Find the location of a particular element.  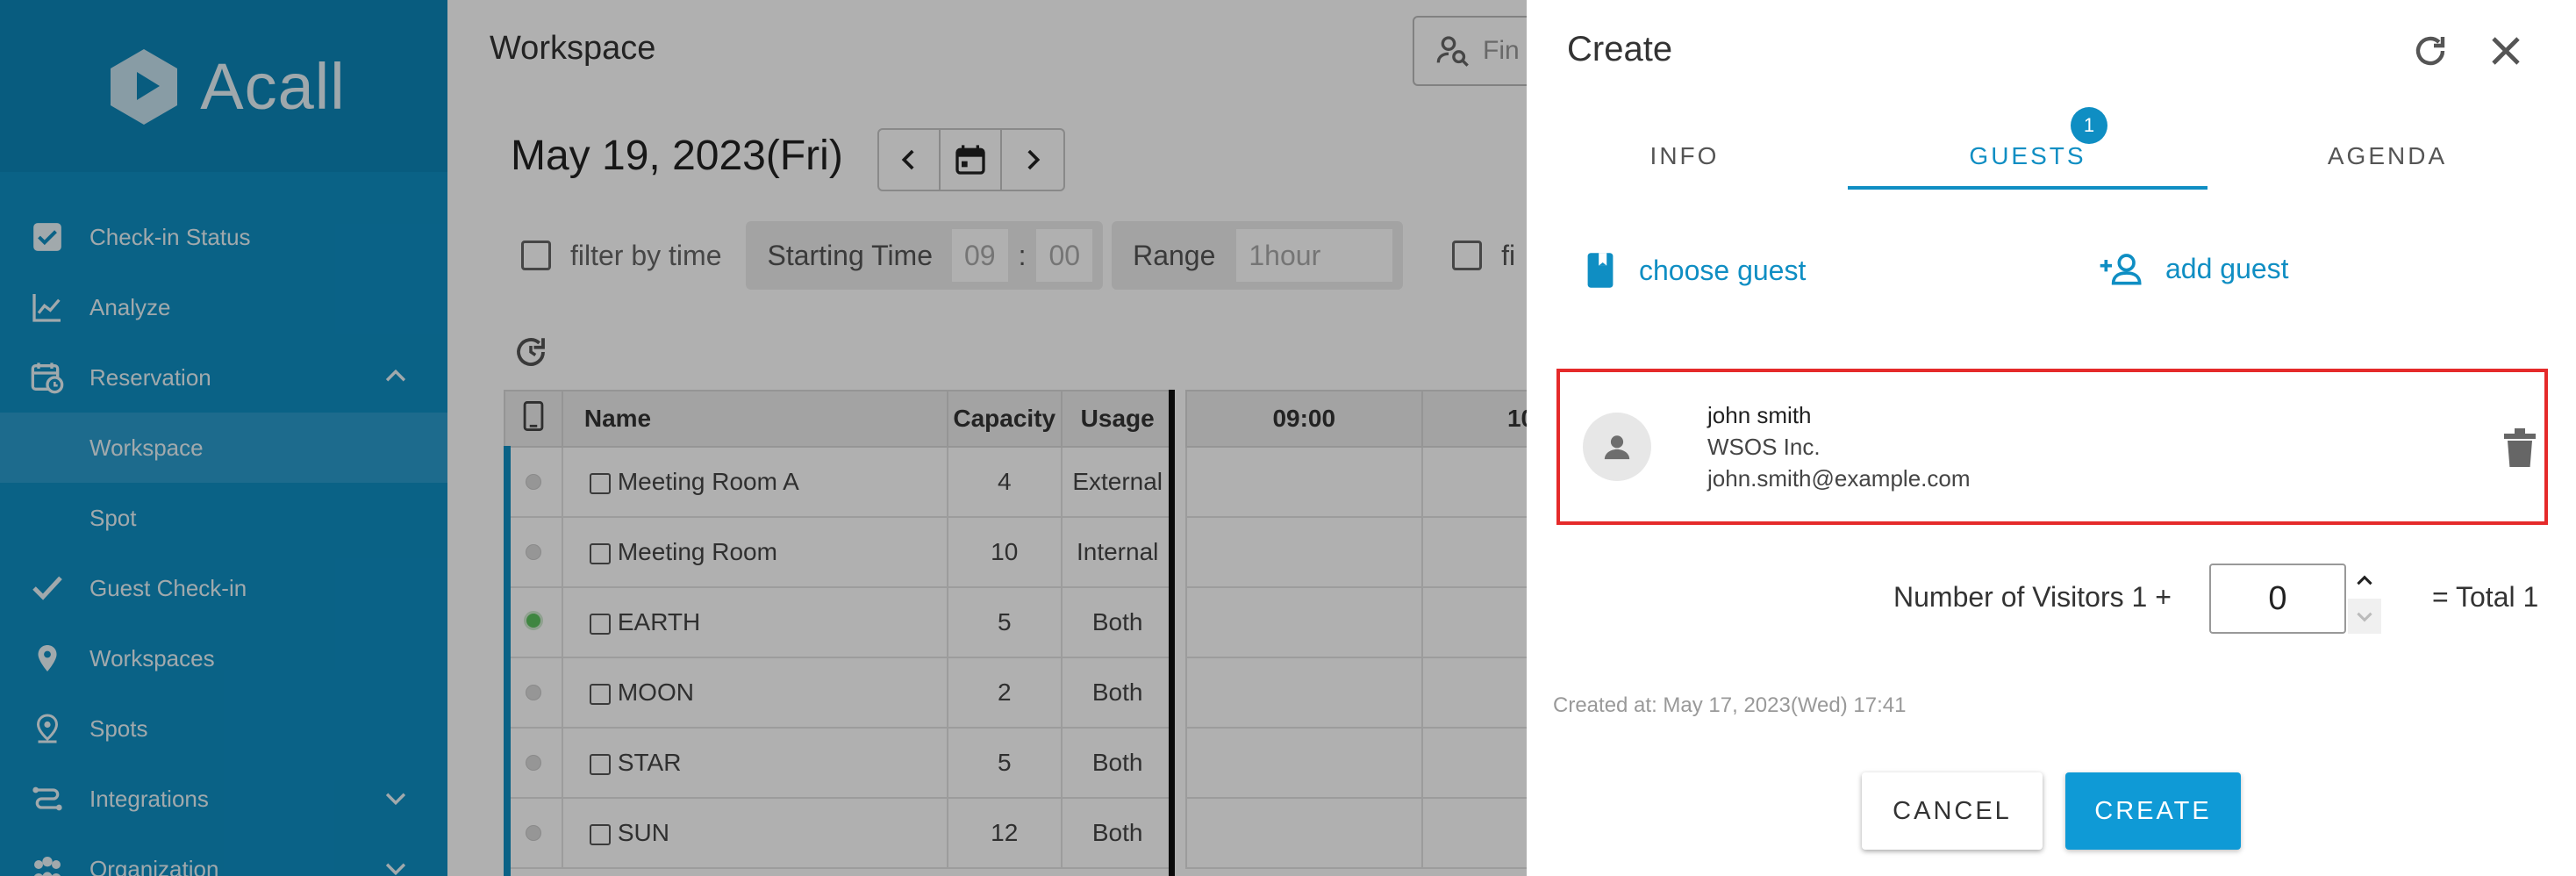

chevron-up-icon is located at coordinates (2364, 580).